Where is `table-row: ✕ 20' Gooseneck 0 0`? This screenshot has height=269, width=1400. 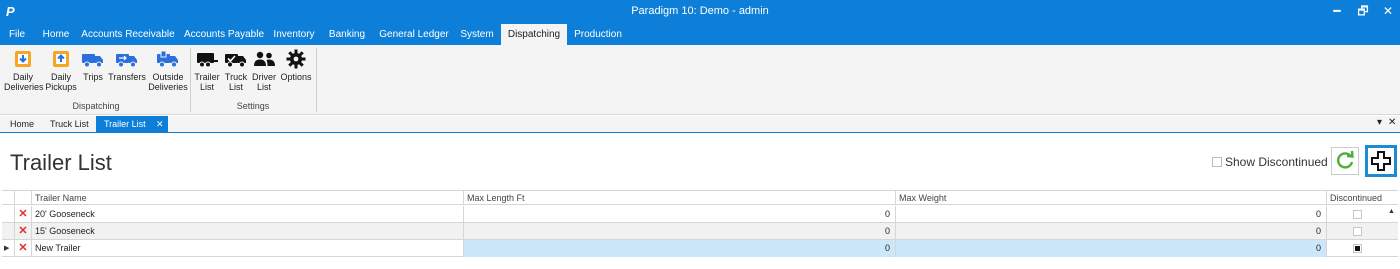 table-row: ✕ 20' Gooseneck 0 0 is located at coordinates (700, 214).